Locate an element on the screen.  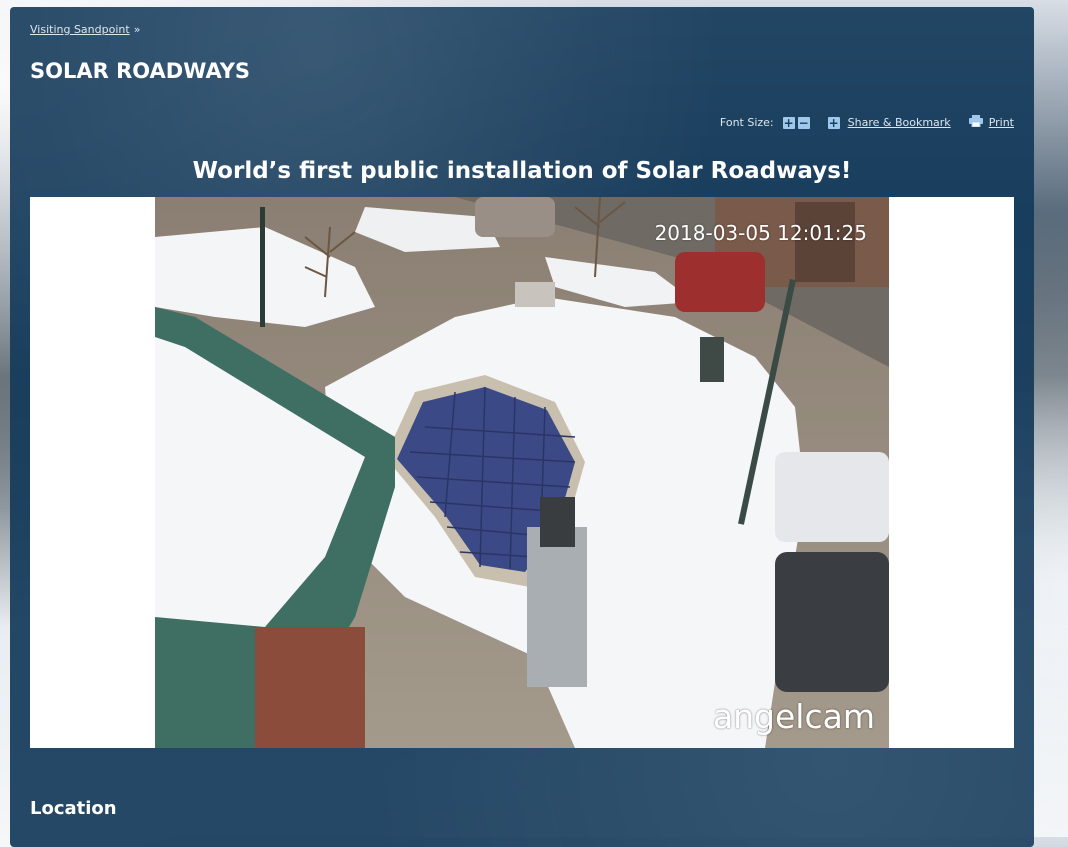
breadcrumb: Visiting Sandpoint» is located at coordinates (85, 29).